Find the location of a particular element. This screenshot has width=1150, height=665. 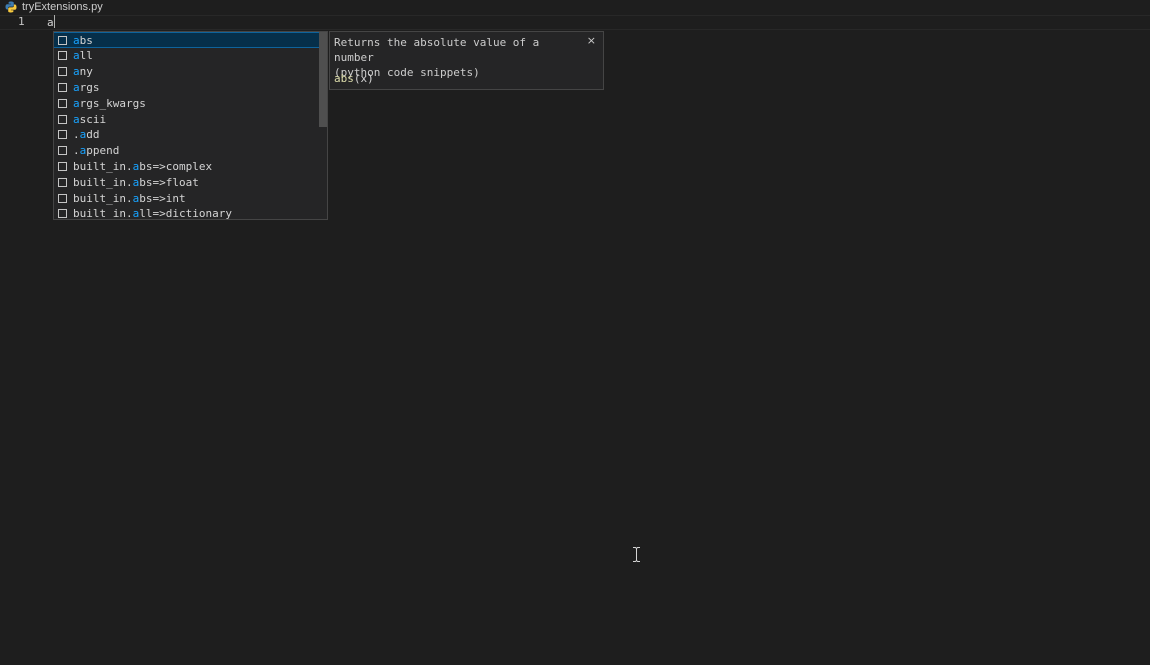

suggestion-item: built_in.all=>dictionary is located at coordinates (187, 213).